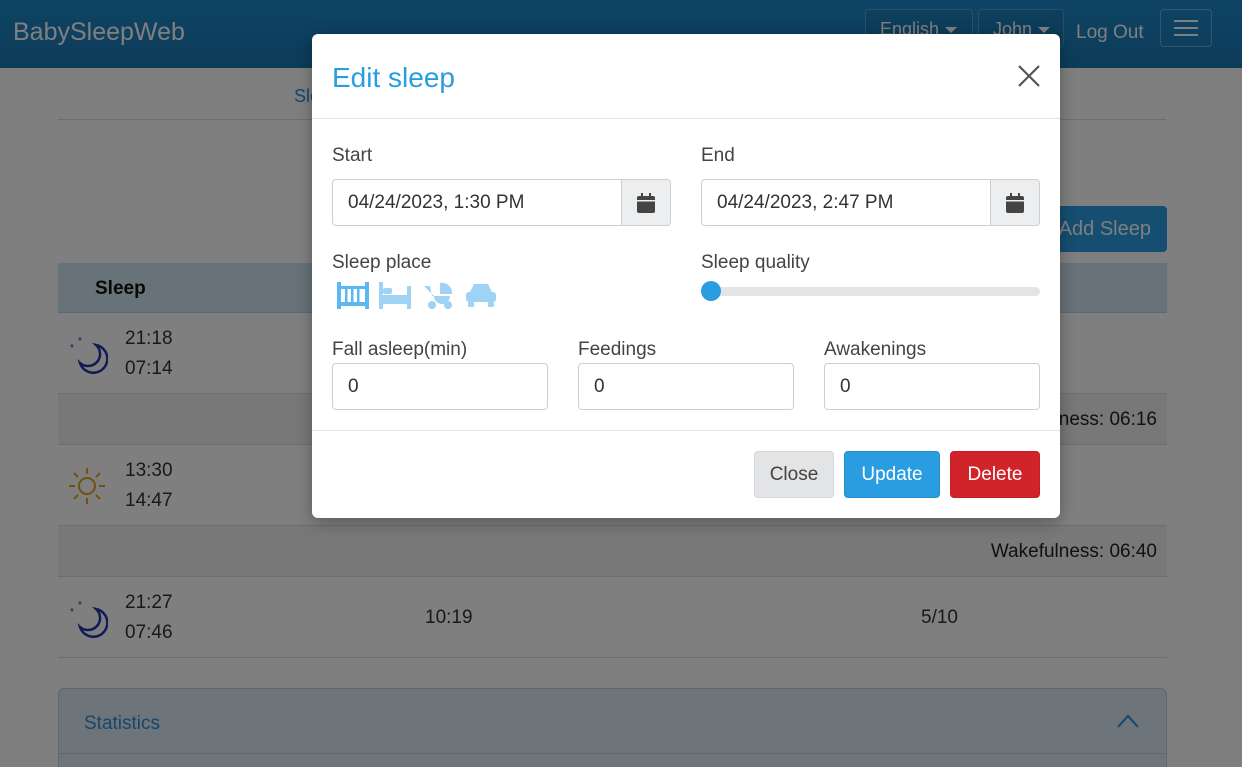 The width and height of the screenshot is (1242, 767). I want to click on close-button: Close, so click(794, 474).